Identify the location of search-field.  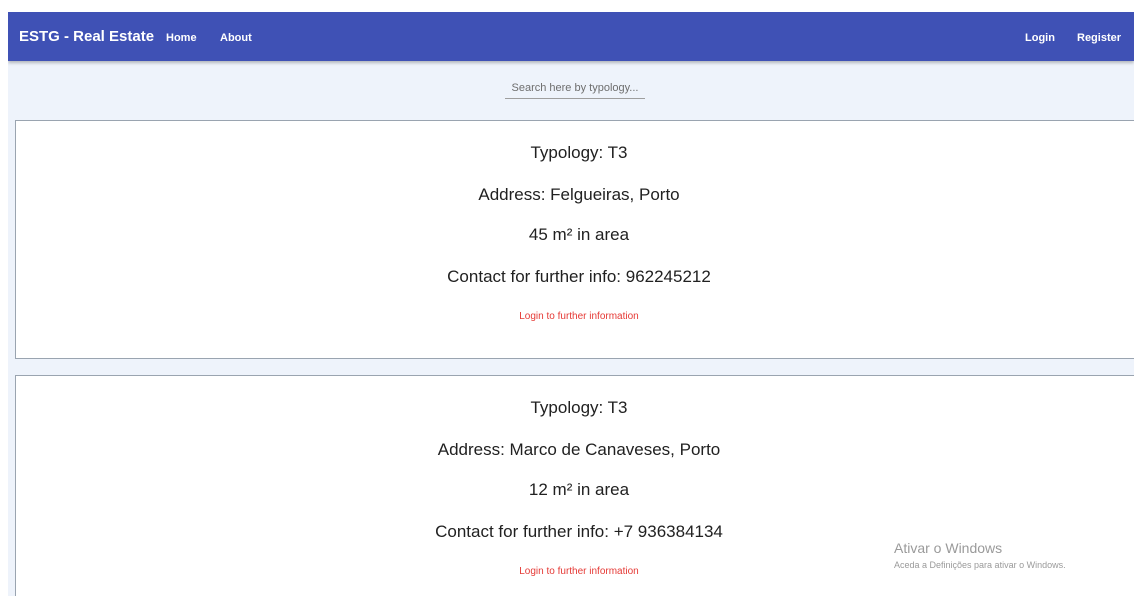
(575, 88).